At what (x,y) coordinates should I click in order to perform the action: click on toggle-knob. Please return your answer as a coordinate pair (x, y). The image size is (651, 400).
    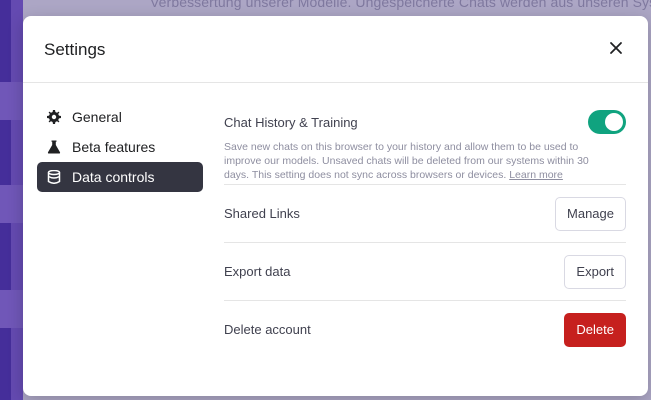
    Looking at the image, I should click on (614, 122).